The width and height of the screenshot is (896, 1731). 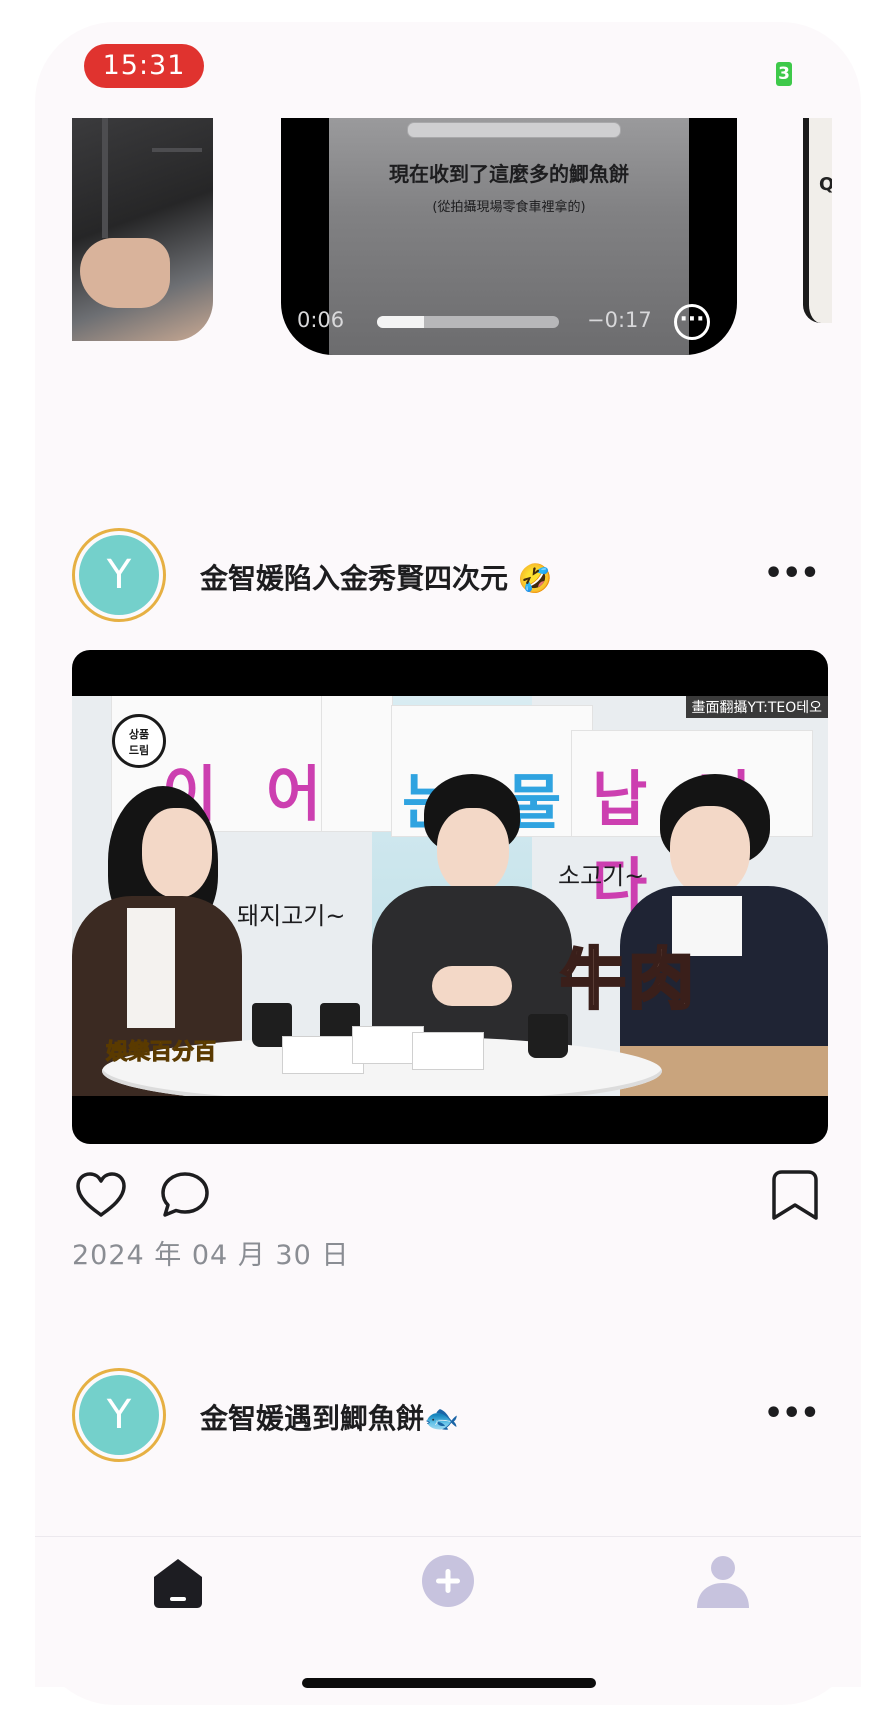 What do you see at coordinates (468, 322) in the screenshot?
I see `video-scrubber` at bounding box center [468, 322].